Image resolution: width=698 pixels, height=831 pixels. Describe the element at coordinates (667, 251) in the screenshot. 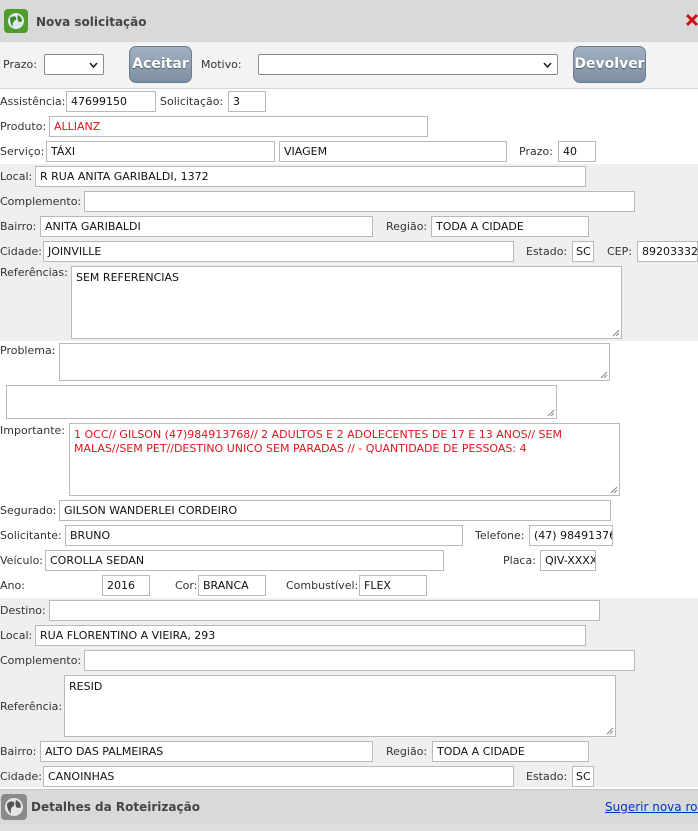

I see `cep-field: 89203332` at that location.